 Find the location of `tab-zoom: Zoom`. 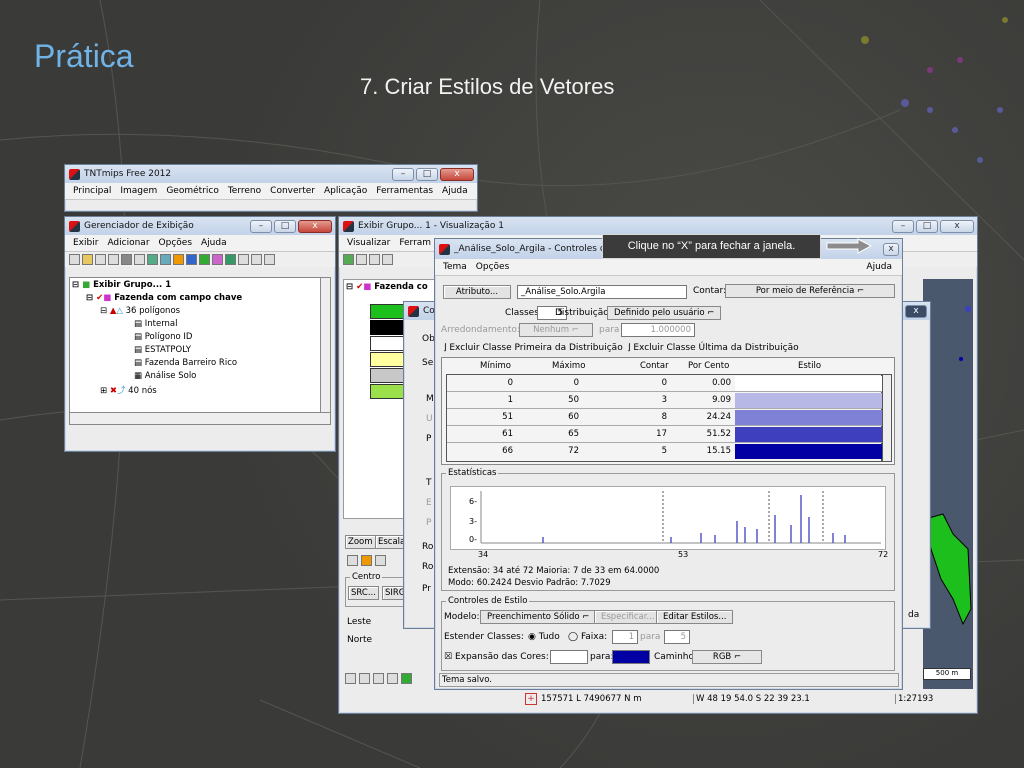

tab-zoom: Zoom is located at coordinates (360, 542).